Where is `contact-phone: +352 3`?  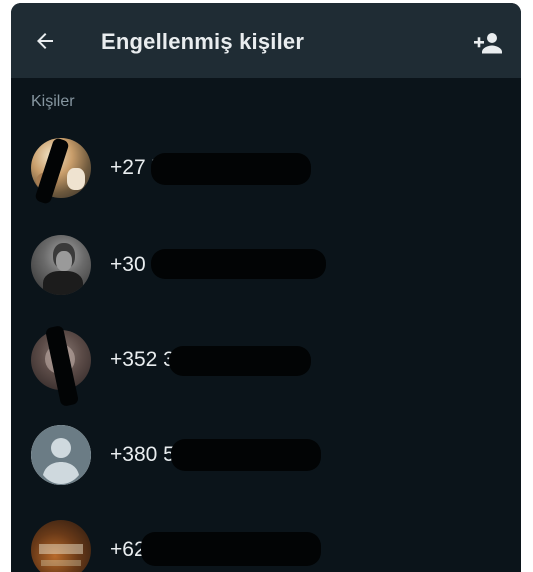 contact-phone: +352 3 is located at coordinates (142, 359).